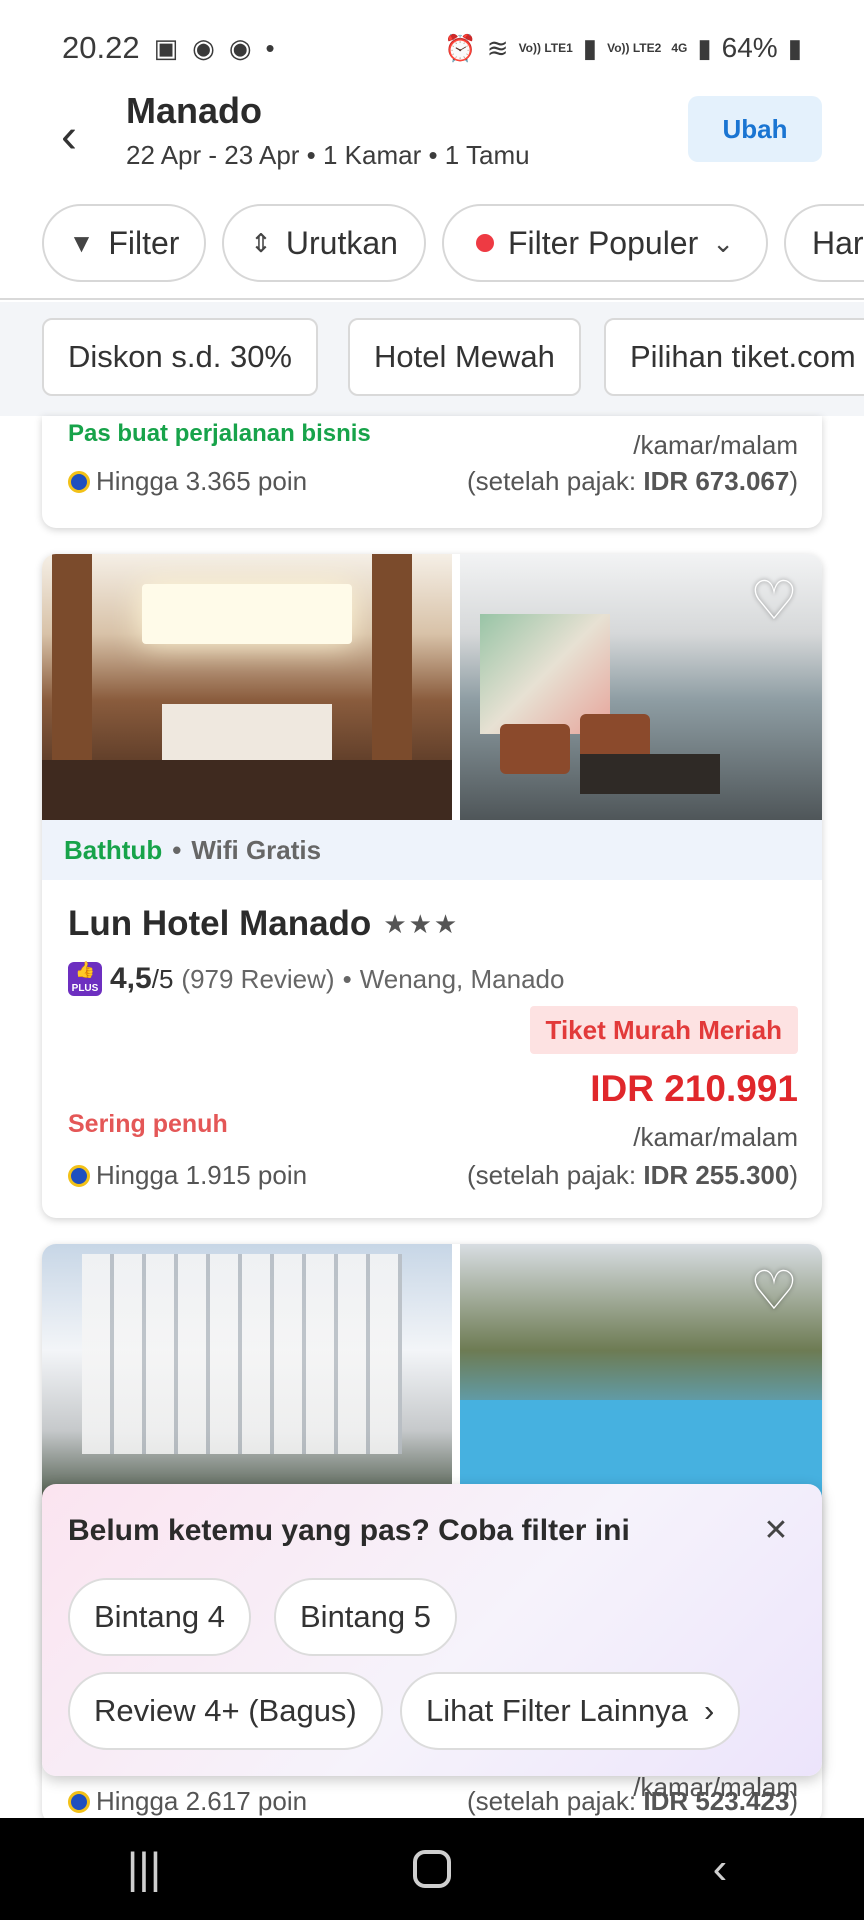 This screenshot has width=864, height=1920. I want to click on popular-filter-dropdown: Filter Populer ⌄, so click(605, 243).